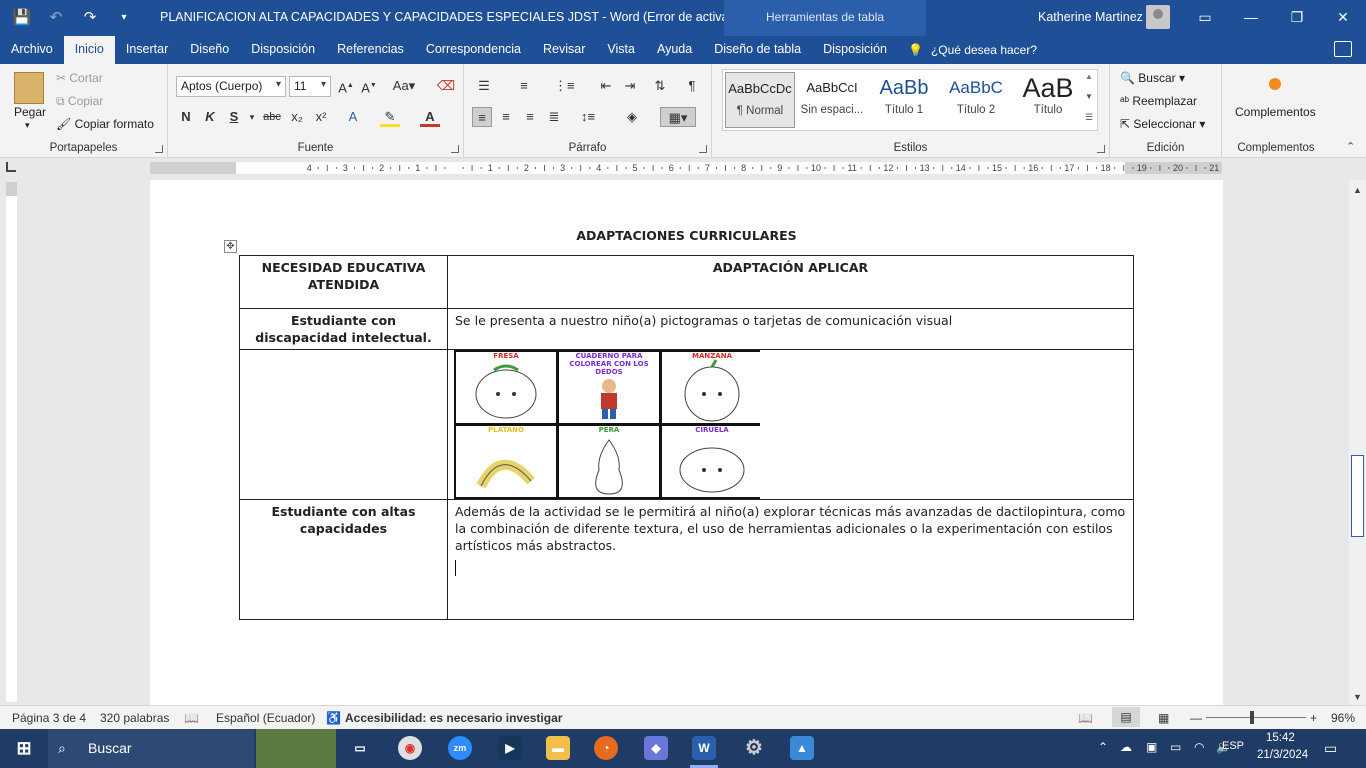  I want to click on task-view-icon: ▭, so click(360, 748).